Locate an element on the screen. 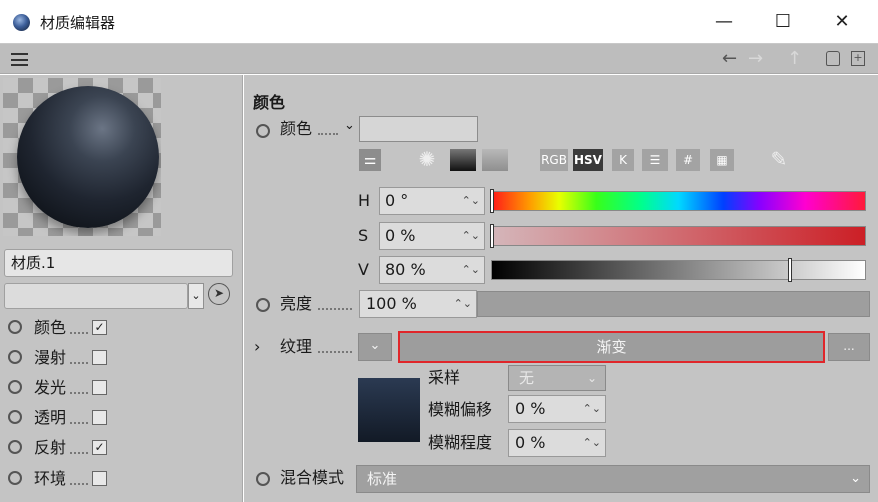 Image resolution: width=878 pixels, height=502 pixels. close-button: ✕ is located at coordinates (842, 22).